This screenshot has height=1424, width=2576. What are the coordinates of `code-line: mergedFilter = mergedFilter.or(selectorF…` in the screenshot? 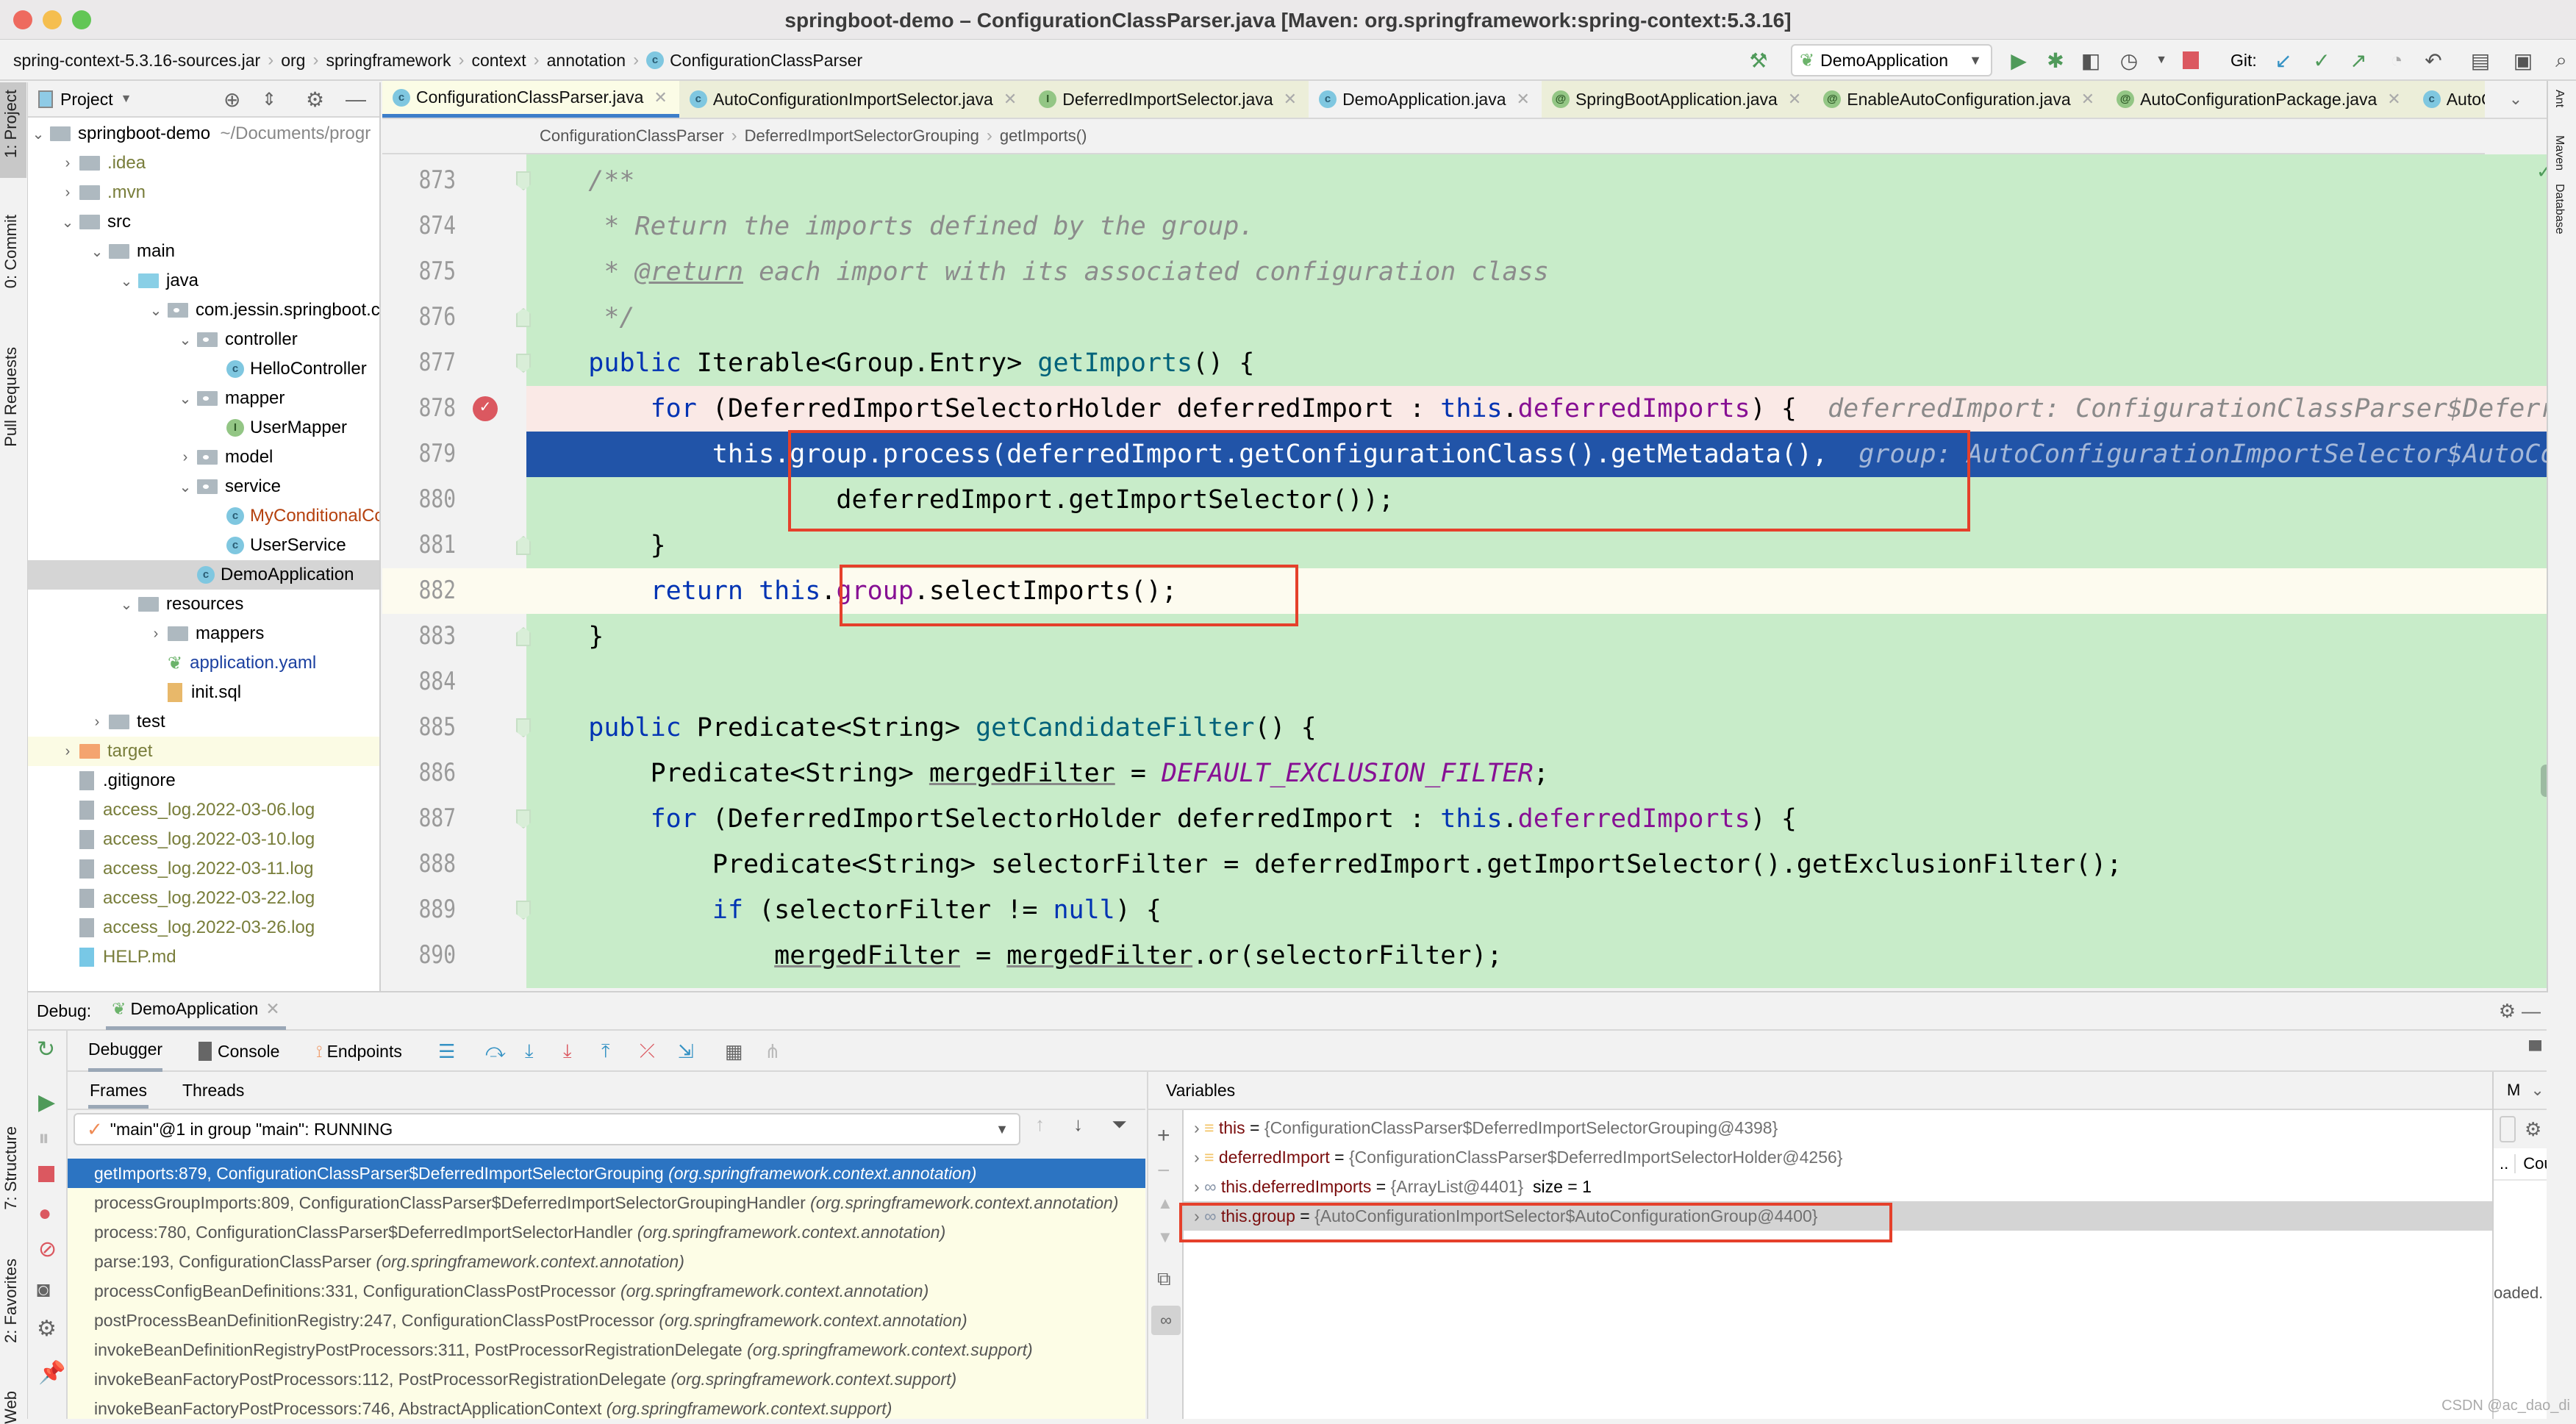 It's located at (1014, 955).